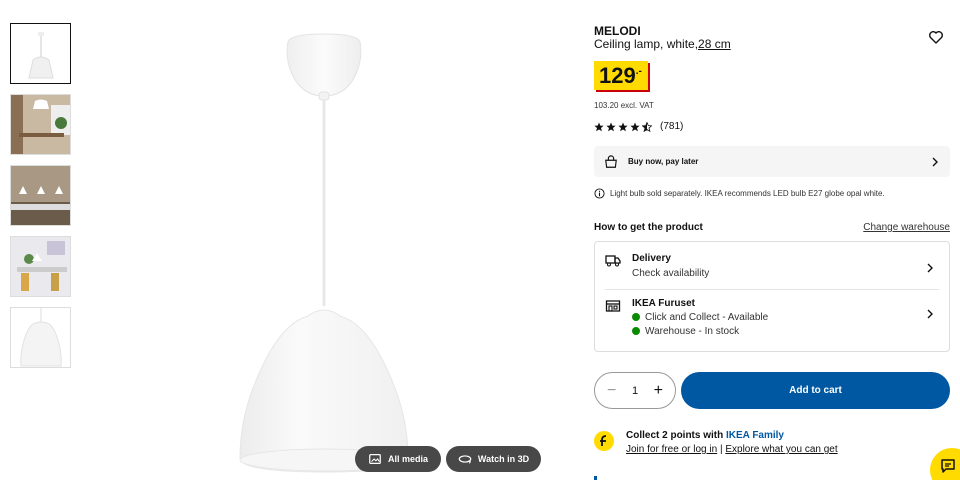 This screenshot has height=480, width=960. I want to click on rating: (781), so click(638, 126).